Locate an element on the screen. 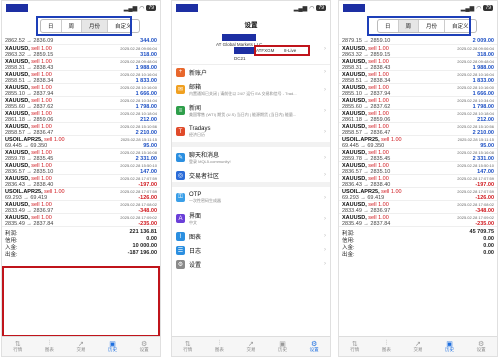  deal-time: 2025.02.28 10:34:04 is located at coordinates (138, 100).